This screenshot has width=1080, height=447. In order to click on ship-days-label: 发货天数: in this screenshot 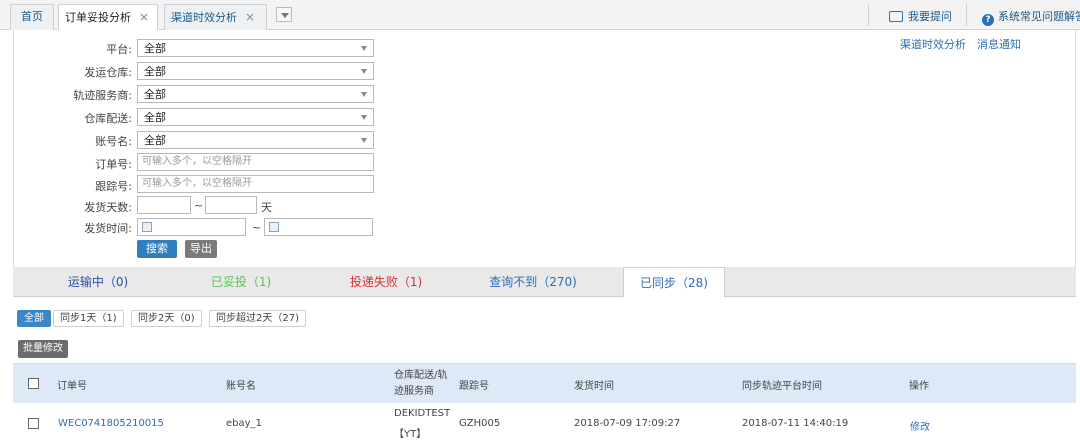, I will do `click(108, 207)`.